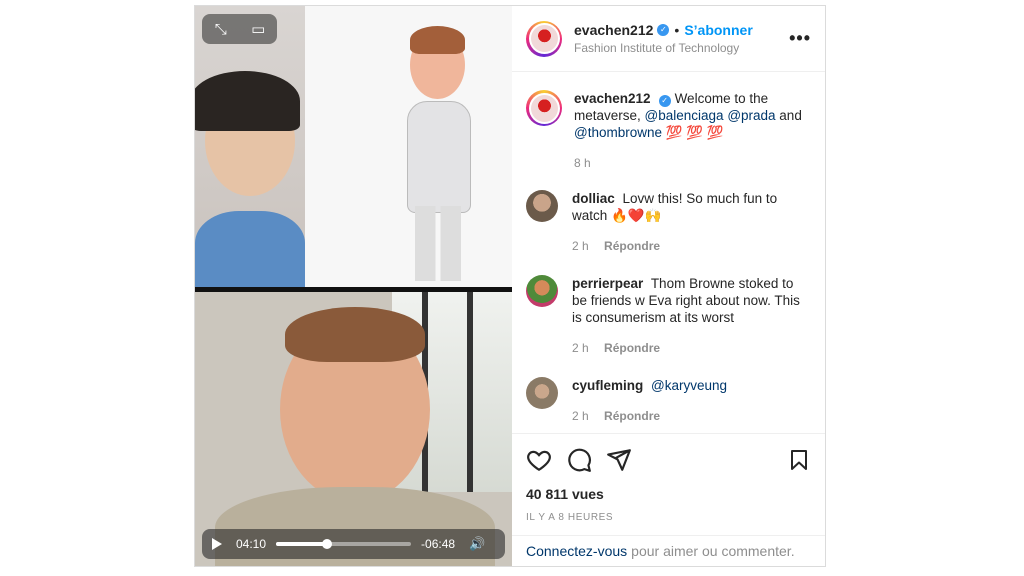  What do you see at coordinates (718, 30) in the screenshot?
I see `follow-button: S’abonner` at bounding box center [718, 30].